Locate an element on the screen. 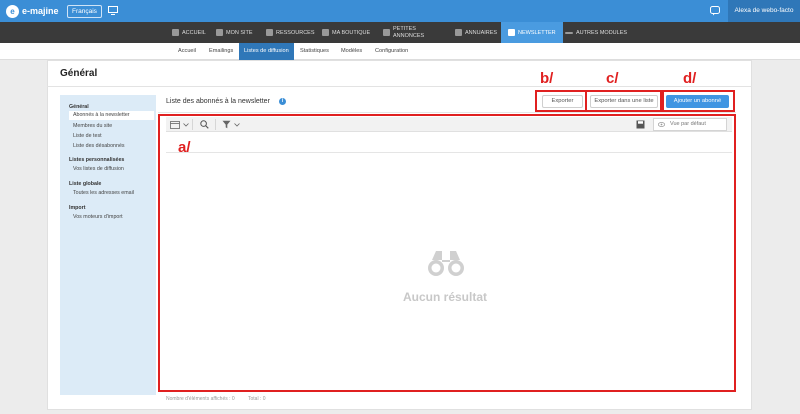 The width and height of the screenshot is (800, 414). nav-autres-modules: AUTRES MODULES is located at coordinates (596, 32).